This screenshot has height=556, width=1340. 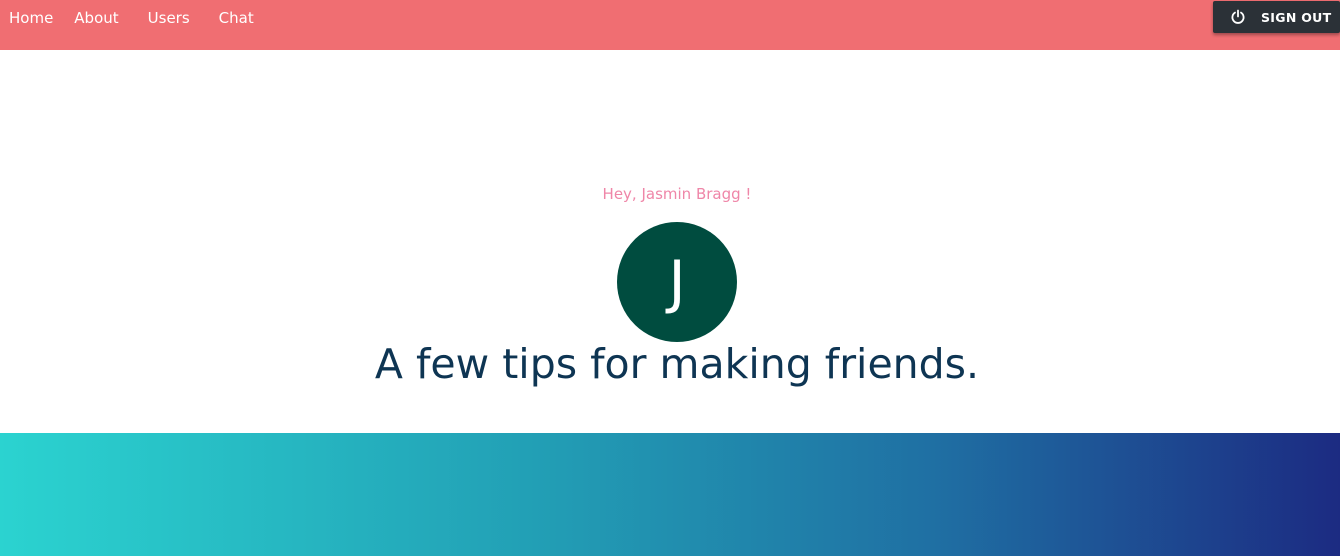 I want to click on greeting-text: Hey, Jasmin Bragg !, so click(x=677, y=194).